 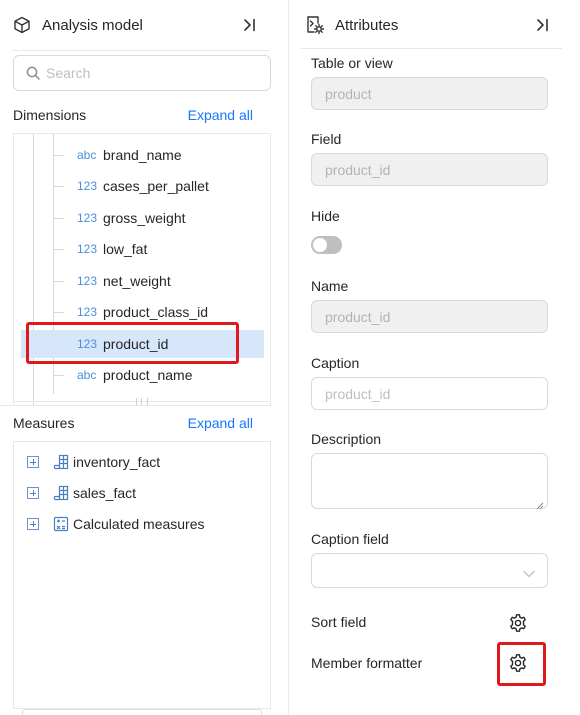 I want to click on table-or-view-field: product, so click(x=429, y=93).